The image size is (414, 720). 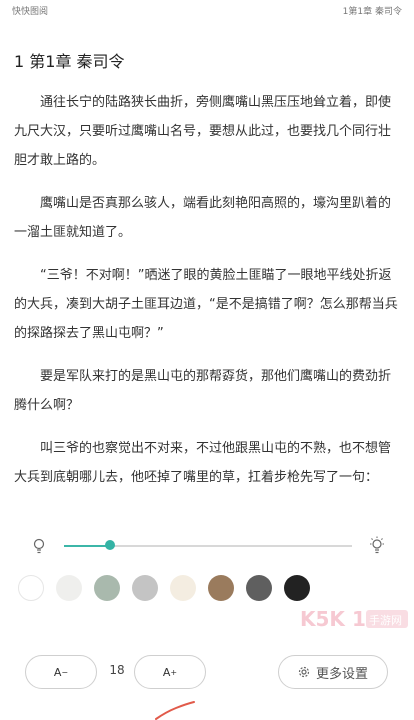 What do you see at coordinates (304, 672) in the screenshot?
I see `gear-icon` at bounding box center [304, 672].